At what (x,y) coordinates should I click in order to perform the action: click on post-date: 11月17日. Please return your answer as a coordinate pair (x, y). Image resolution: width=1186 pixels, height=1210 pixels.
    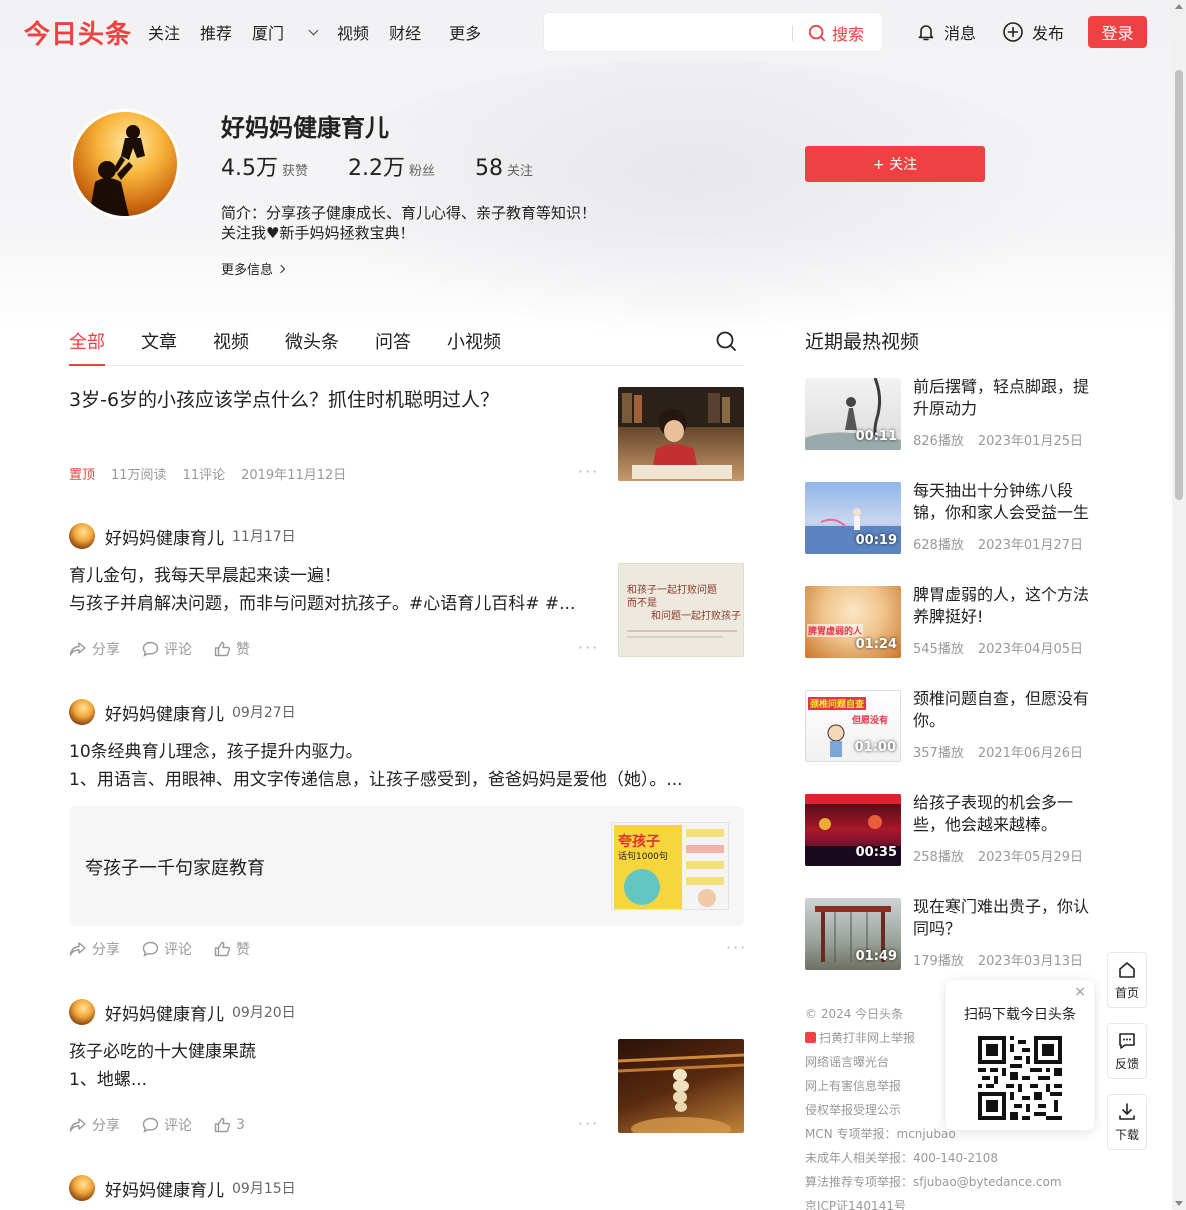
    Looking at the image, I should click on (264, 537).